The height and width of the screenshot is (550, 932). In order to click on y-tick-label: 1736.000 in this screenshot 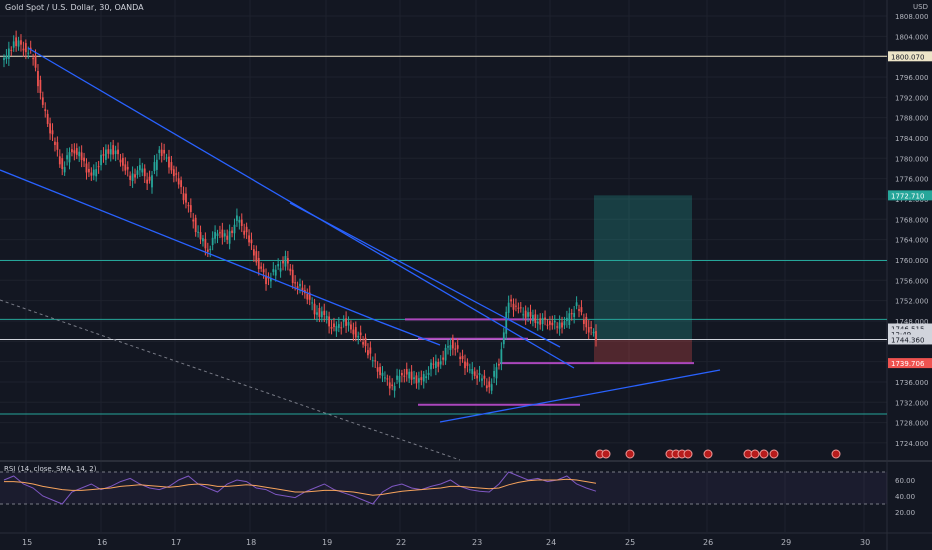, I will do `click(911, 383)`.